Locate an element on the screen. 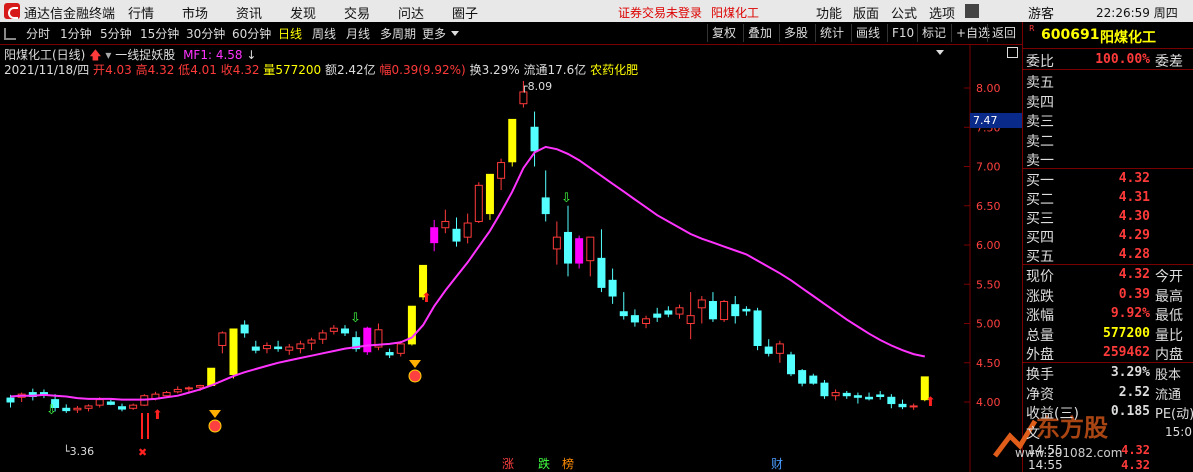 This screenshot has width=1193, height=472. bottom-mark: 跌 is located at coordinates (544, 463).